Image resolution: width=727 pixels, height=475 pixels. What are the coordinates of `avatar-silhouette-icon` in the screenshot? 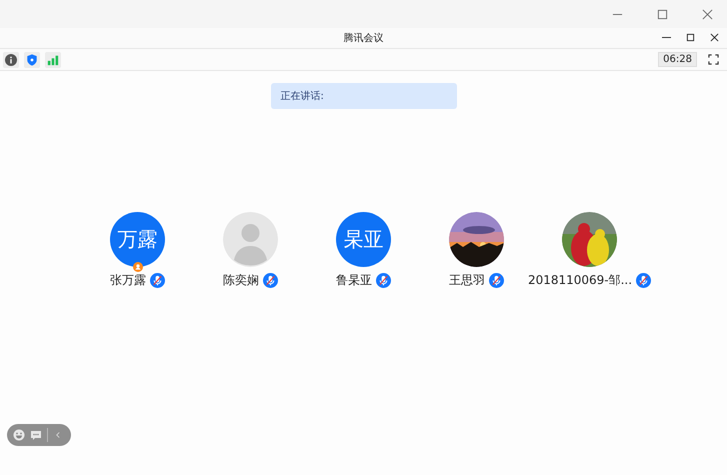 It's located at (250, 239).